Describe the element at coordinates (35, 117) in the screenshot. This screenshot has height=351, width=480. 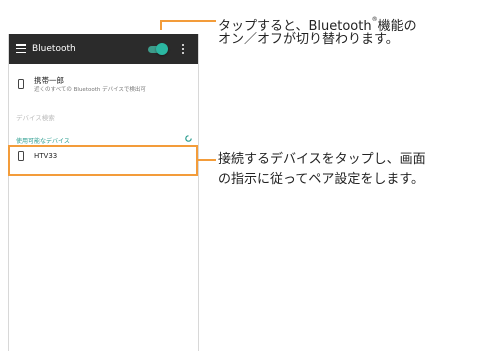
I see `device-search-button: デバイス検索` at that location.